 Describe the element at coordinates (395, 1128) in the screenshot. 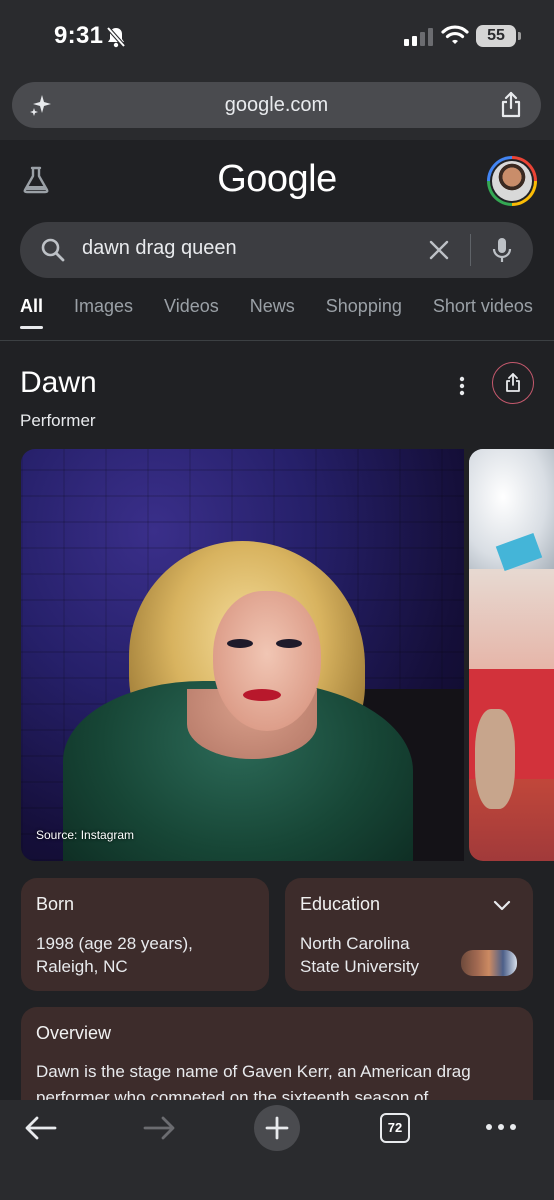

I see `tab-switcher-icon: 72` at that location.